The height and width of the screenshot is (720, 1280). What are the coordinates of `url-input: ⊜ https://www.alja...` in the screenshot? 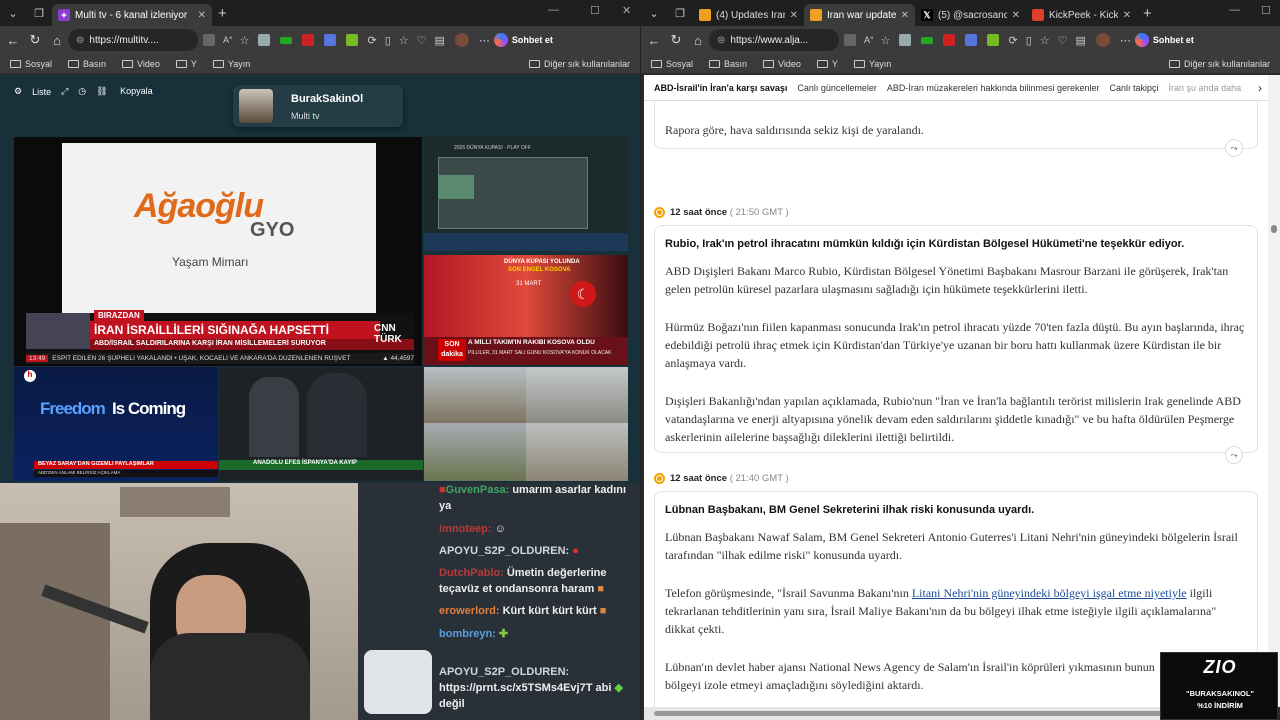 It's located at (774, 40).